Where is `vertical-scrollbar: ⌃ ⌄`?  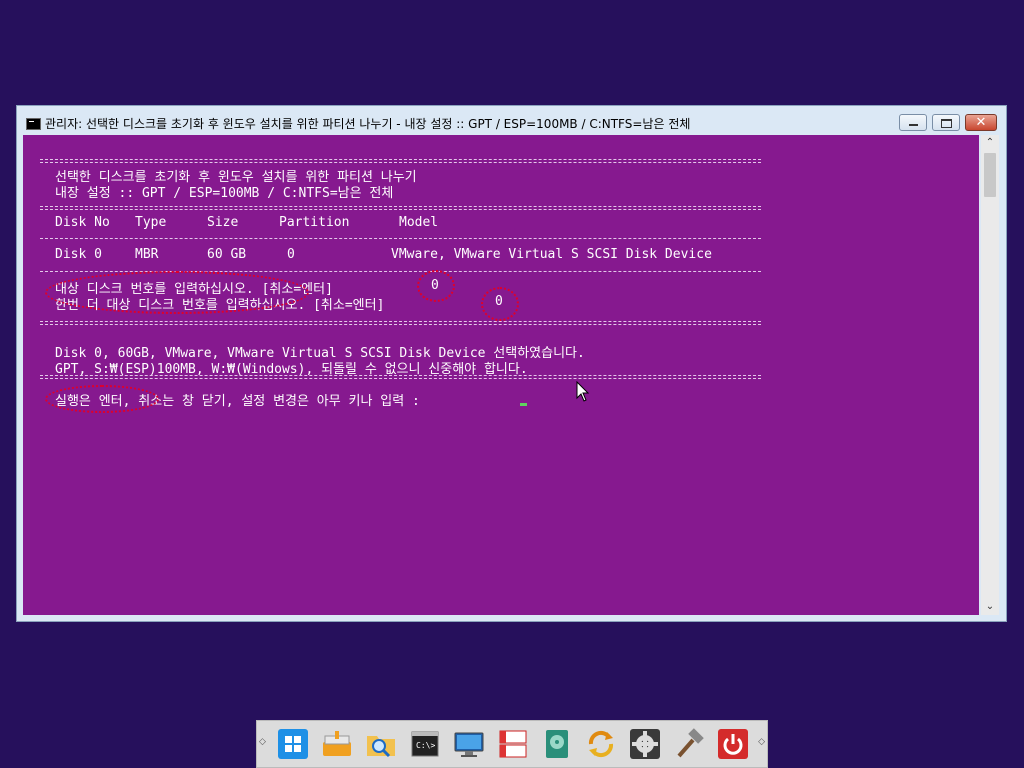
vertical-scrollbar: ⌃ ⌄ is located at coordinates (990, 375).